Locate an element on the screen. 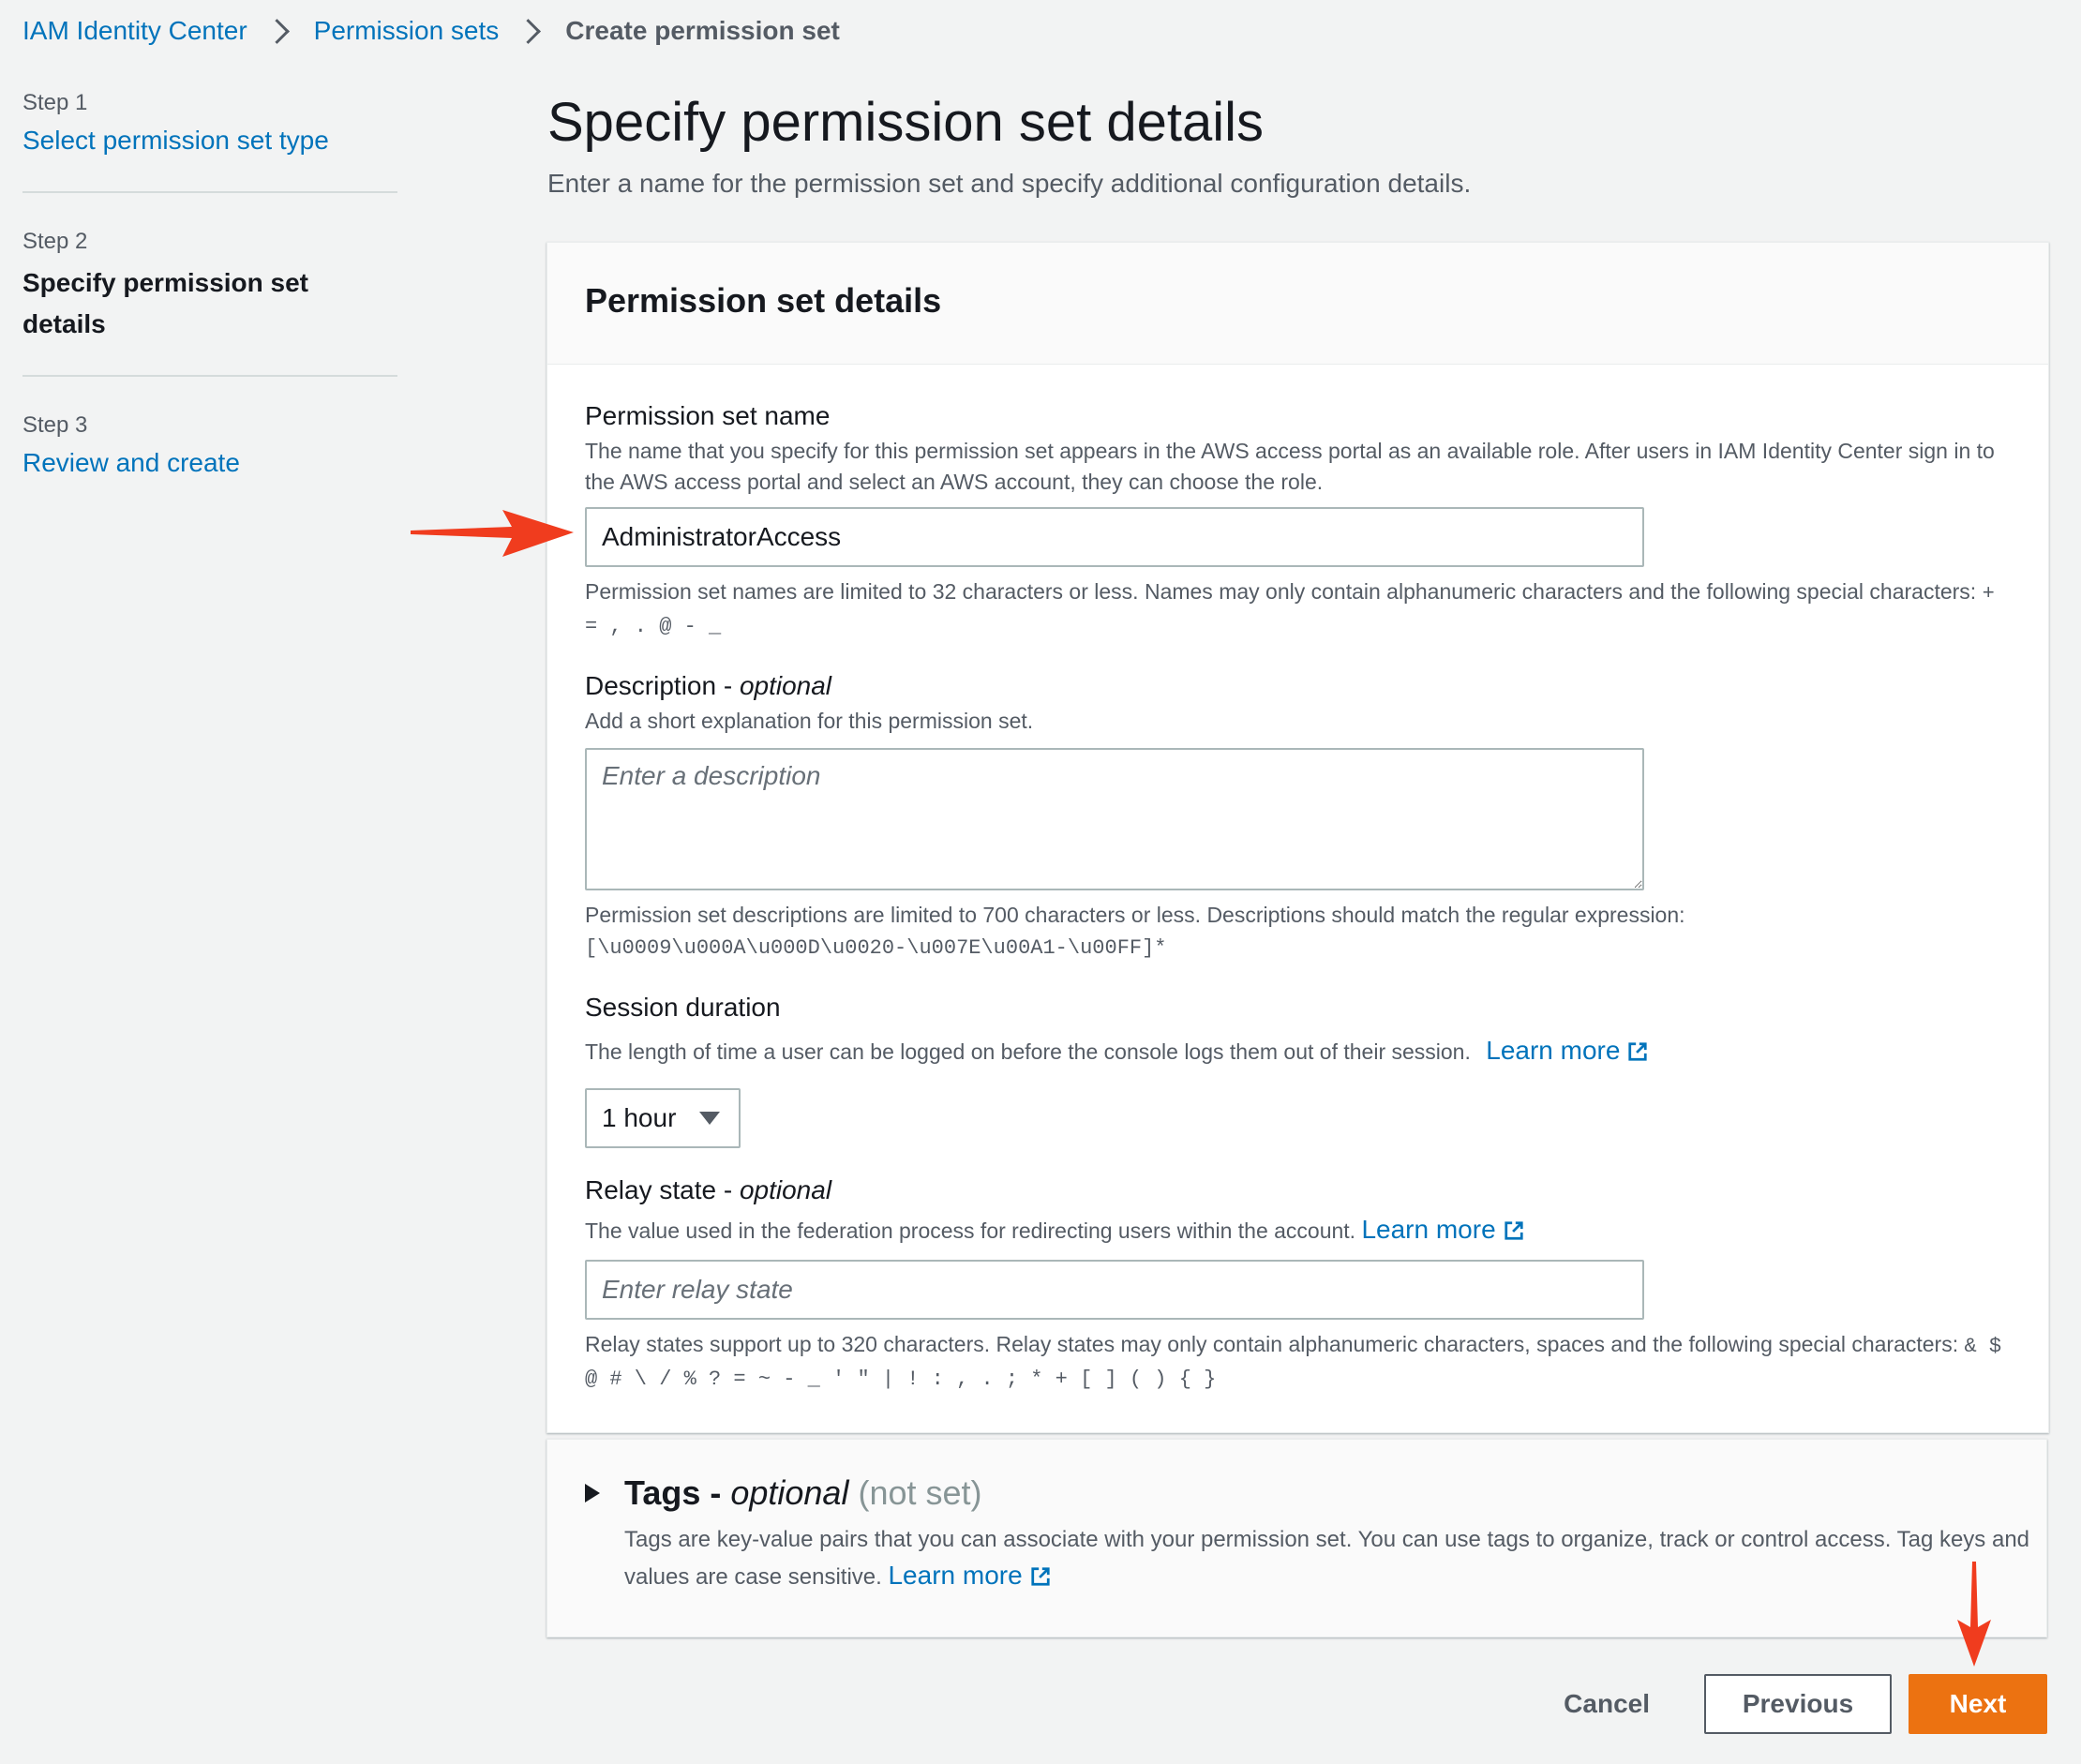 Image resolution: width=2081 pixels, height=1764 pixels. caret-down-icon is located at coordinates (709, 1118).